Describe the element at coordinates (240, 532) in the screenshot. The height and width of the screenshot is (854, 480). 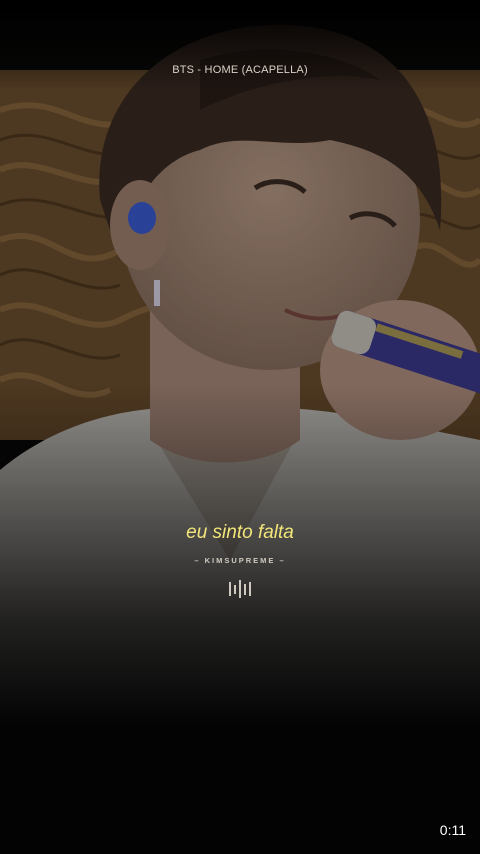
I see `lyric-caption: eu sinto falta` at that location.